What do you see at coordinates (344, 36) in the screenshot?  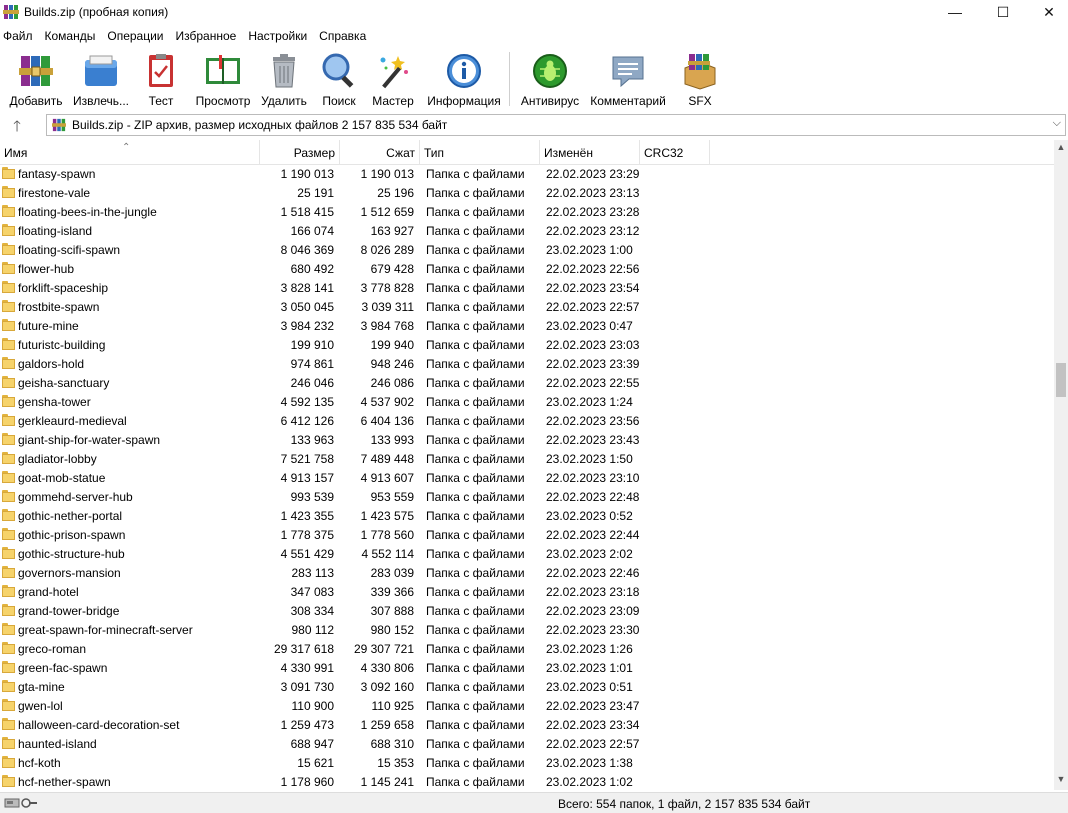 I see `menu-help: Справка` at bounding box center [344, 36].